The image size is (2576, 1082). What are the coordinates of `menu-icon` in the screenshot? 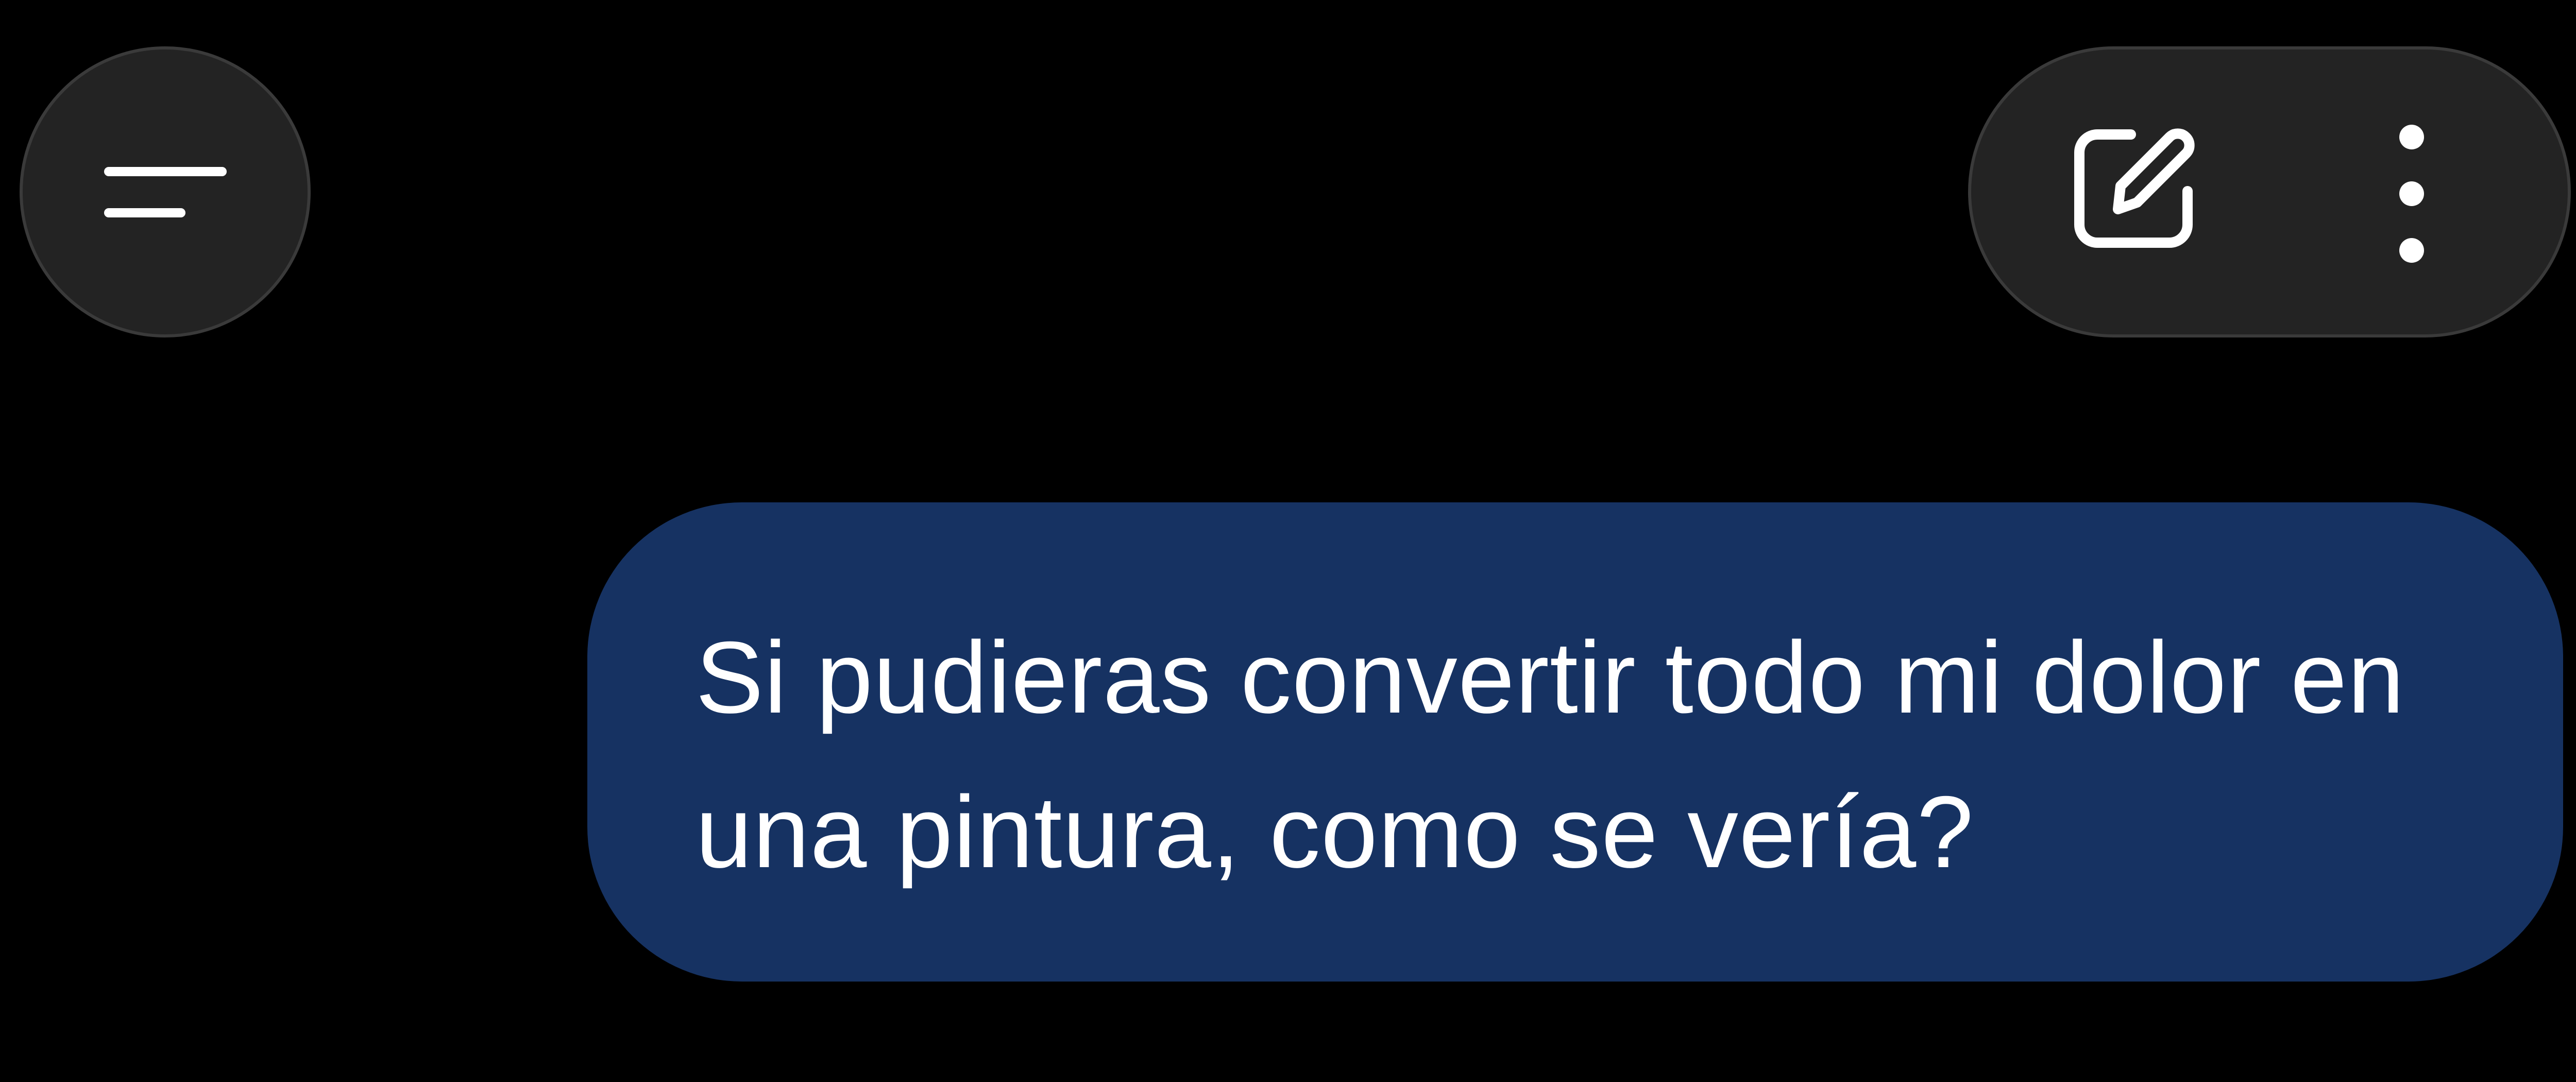 It's located at (165, 191).